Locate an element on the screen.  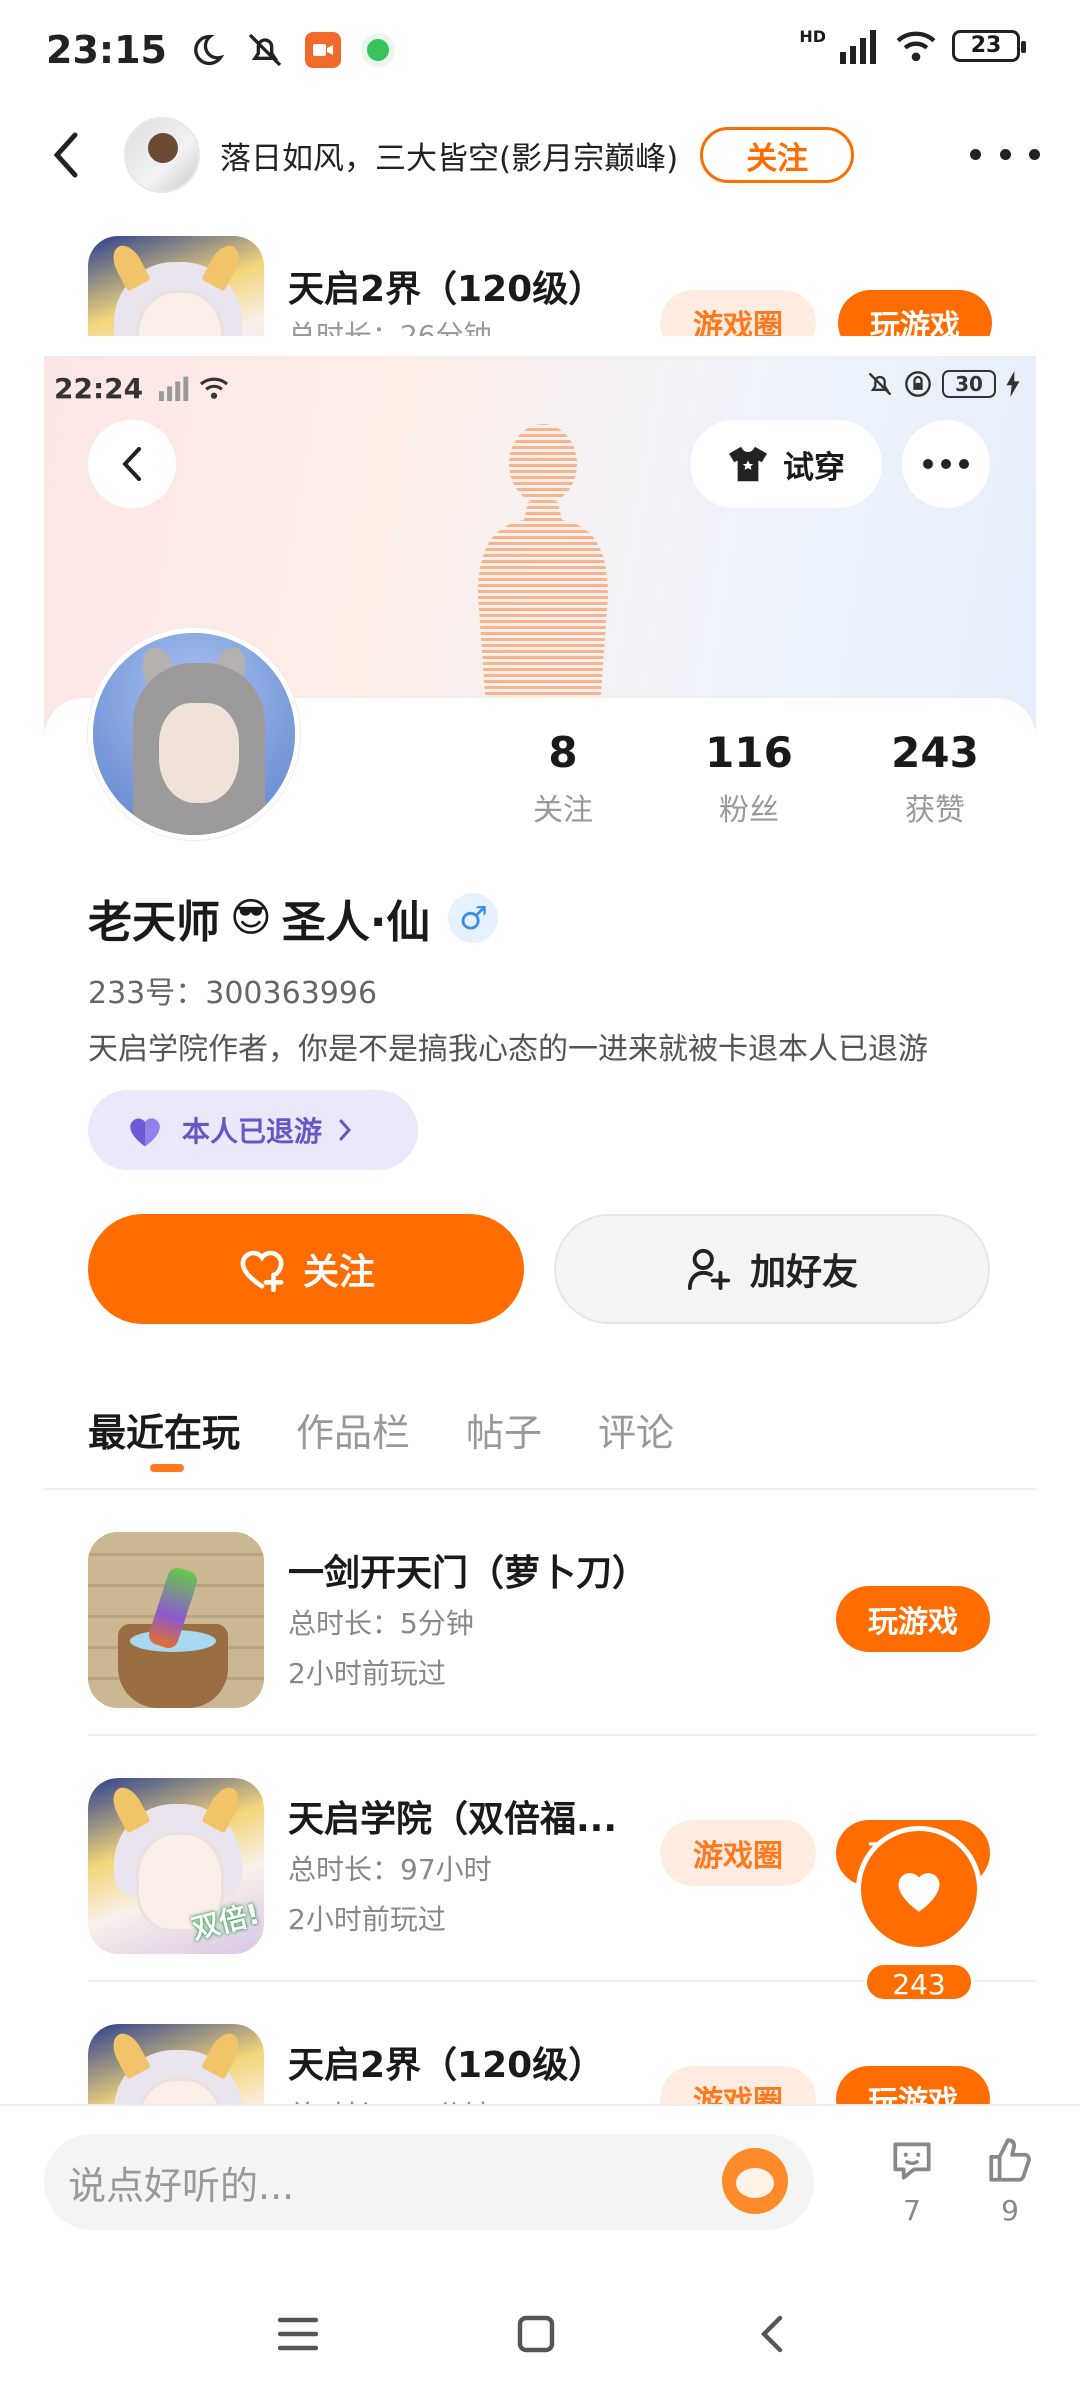
nickname-suffix: 圣人·仙 is located at coordinates (356, 922).